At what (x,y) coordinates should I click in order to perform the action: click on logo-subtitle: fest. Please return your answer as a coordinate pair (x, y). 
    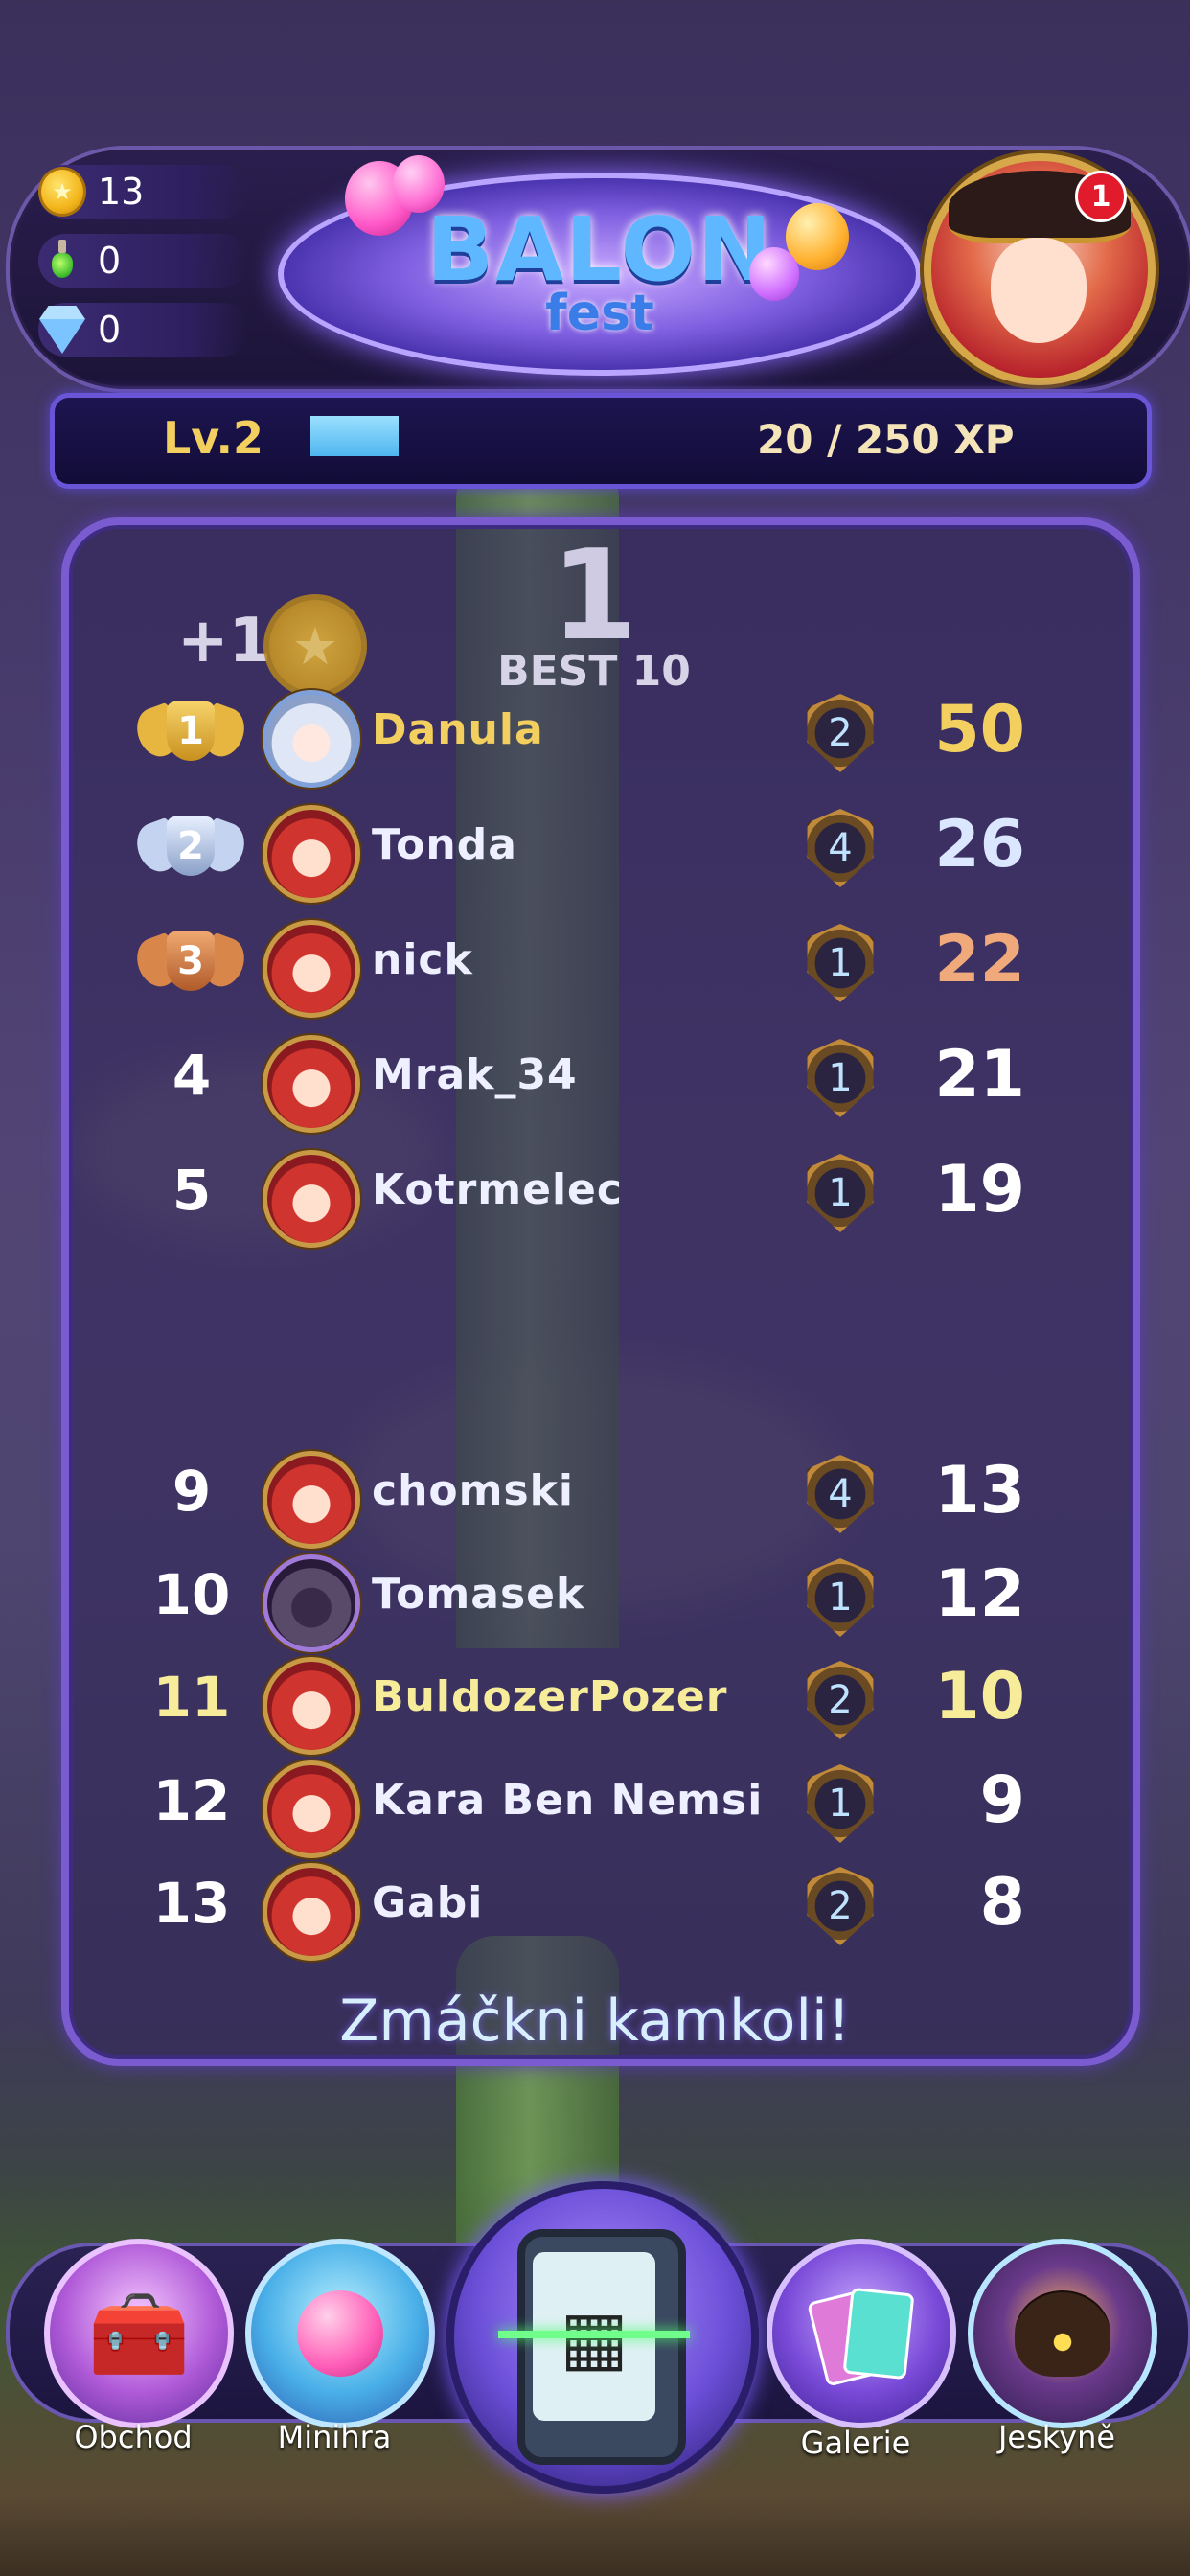
    Looking at the image, I should click on (600, 313).